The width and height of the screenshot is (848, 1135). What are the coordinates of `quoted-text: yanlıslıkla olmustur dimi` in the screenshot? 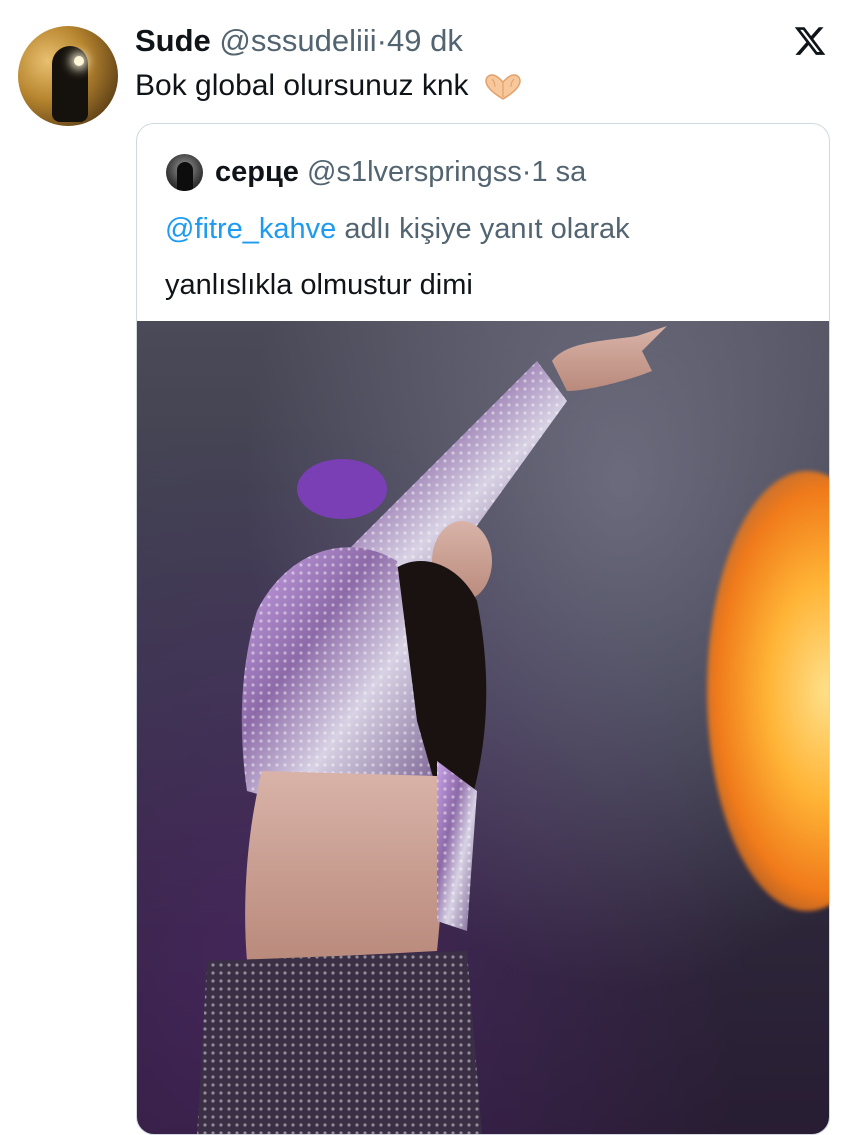 It's located at (319, 285).